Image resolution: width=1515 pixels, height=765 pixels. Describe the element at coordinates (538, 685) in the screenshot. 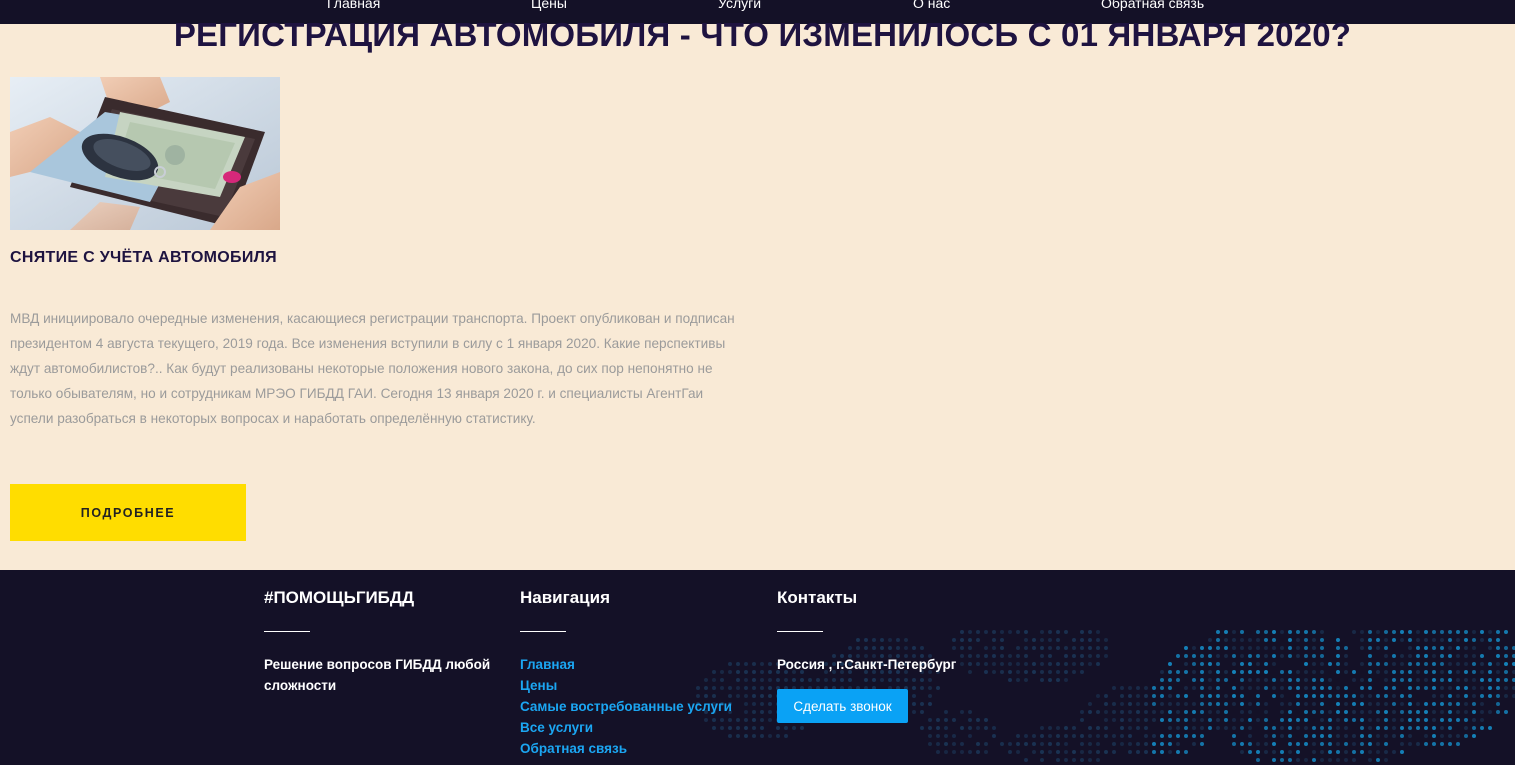

I see `footer-link-prices: Цены` at that location.